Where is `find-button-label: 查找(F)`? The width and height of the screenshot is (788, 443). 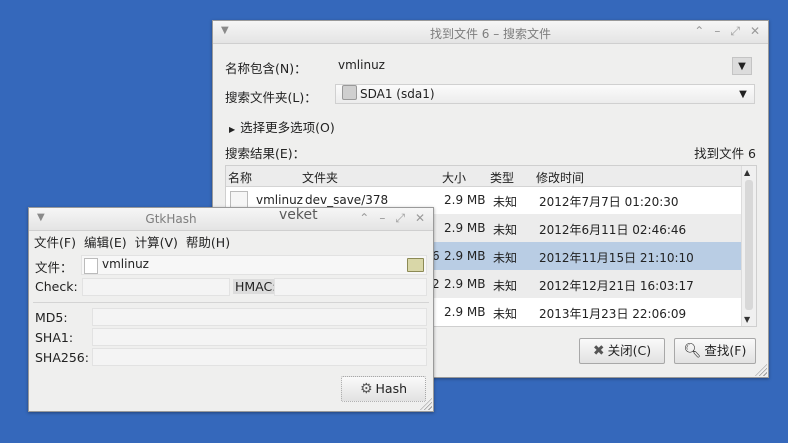 find-button-label: 查找(F) is located at coordinates (725, 350).